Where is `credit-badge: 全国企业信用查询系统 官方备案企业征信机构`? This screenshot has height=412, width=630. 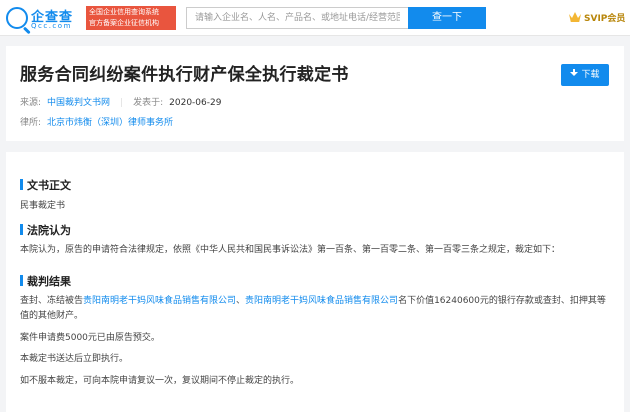 credit-badge: 全国企业信用查询系统 官方备案企业征信机构 is located at coordinates (131, 18).